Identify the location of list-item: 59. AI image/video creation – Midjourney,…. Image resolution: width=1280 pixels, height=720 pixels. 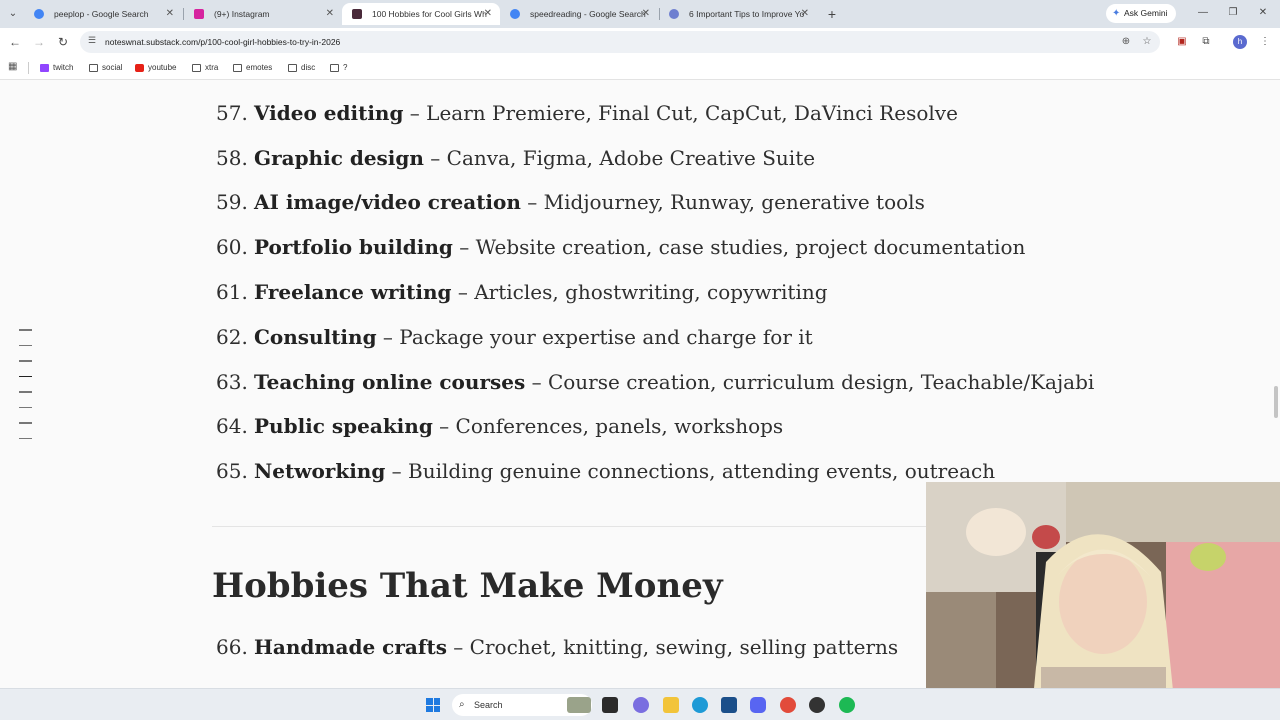
(570, 202).